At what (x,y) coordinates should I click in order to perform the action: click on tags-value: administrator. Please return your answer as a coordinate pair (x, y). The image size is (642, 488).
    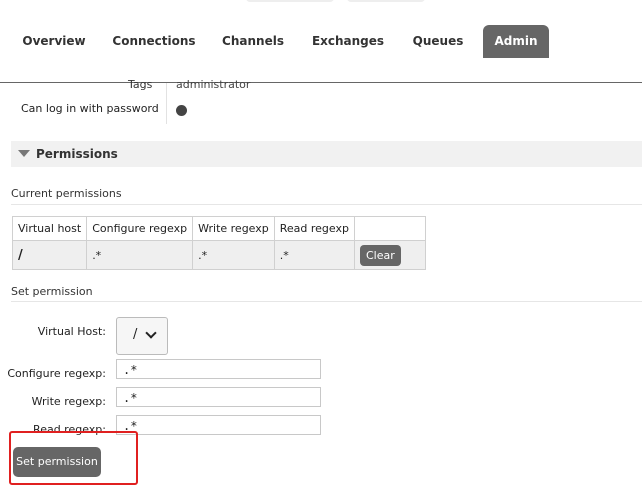
    Looking at the image, I should click on (213, 84).